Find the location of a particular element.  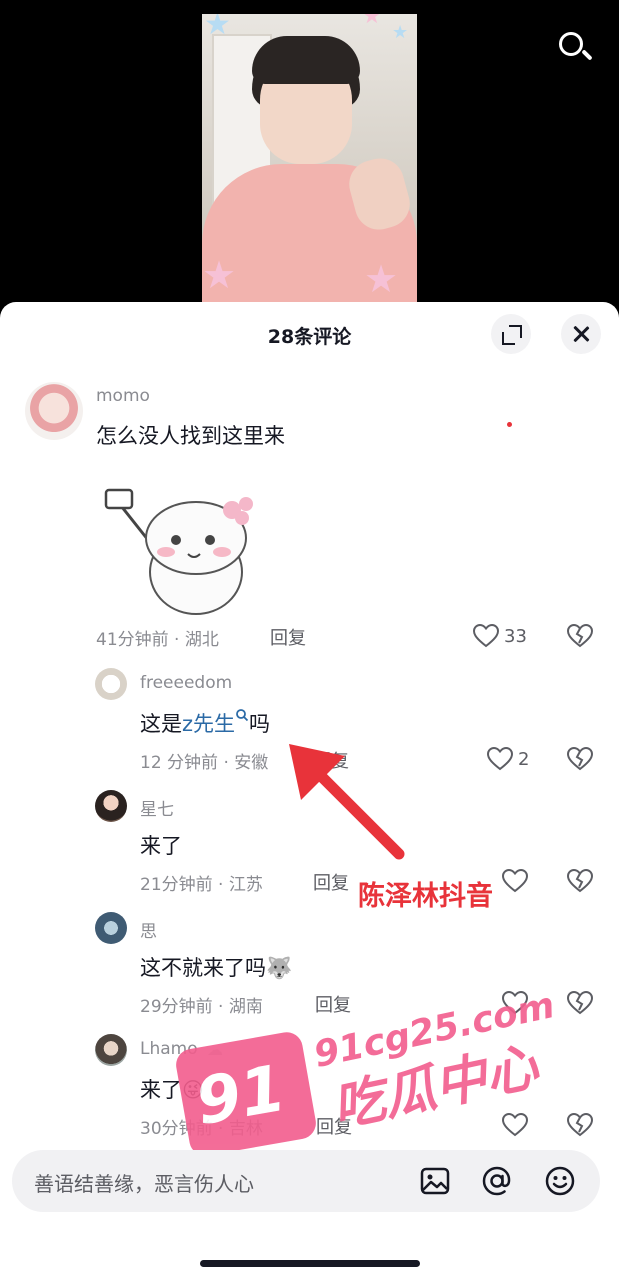

search-icon-handle is located at coordinates (587, 55).